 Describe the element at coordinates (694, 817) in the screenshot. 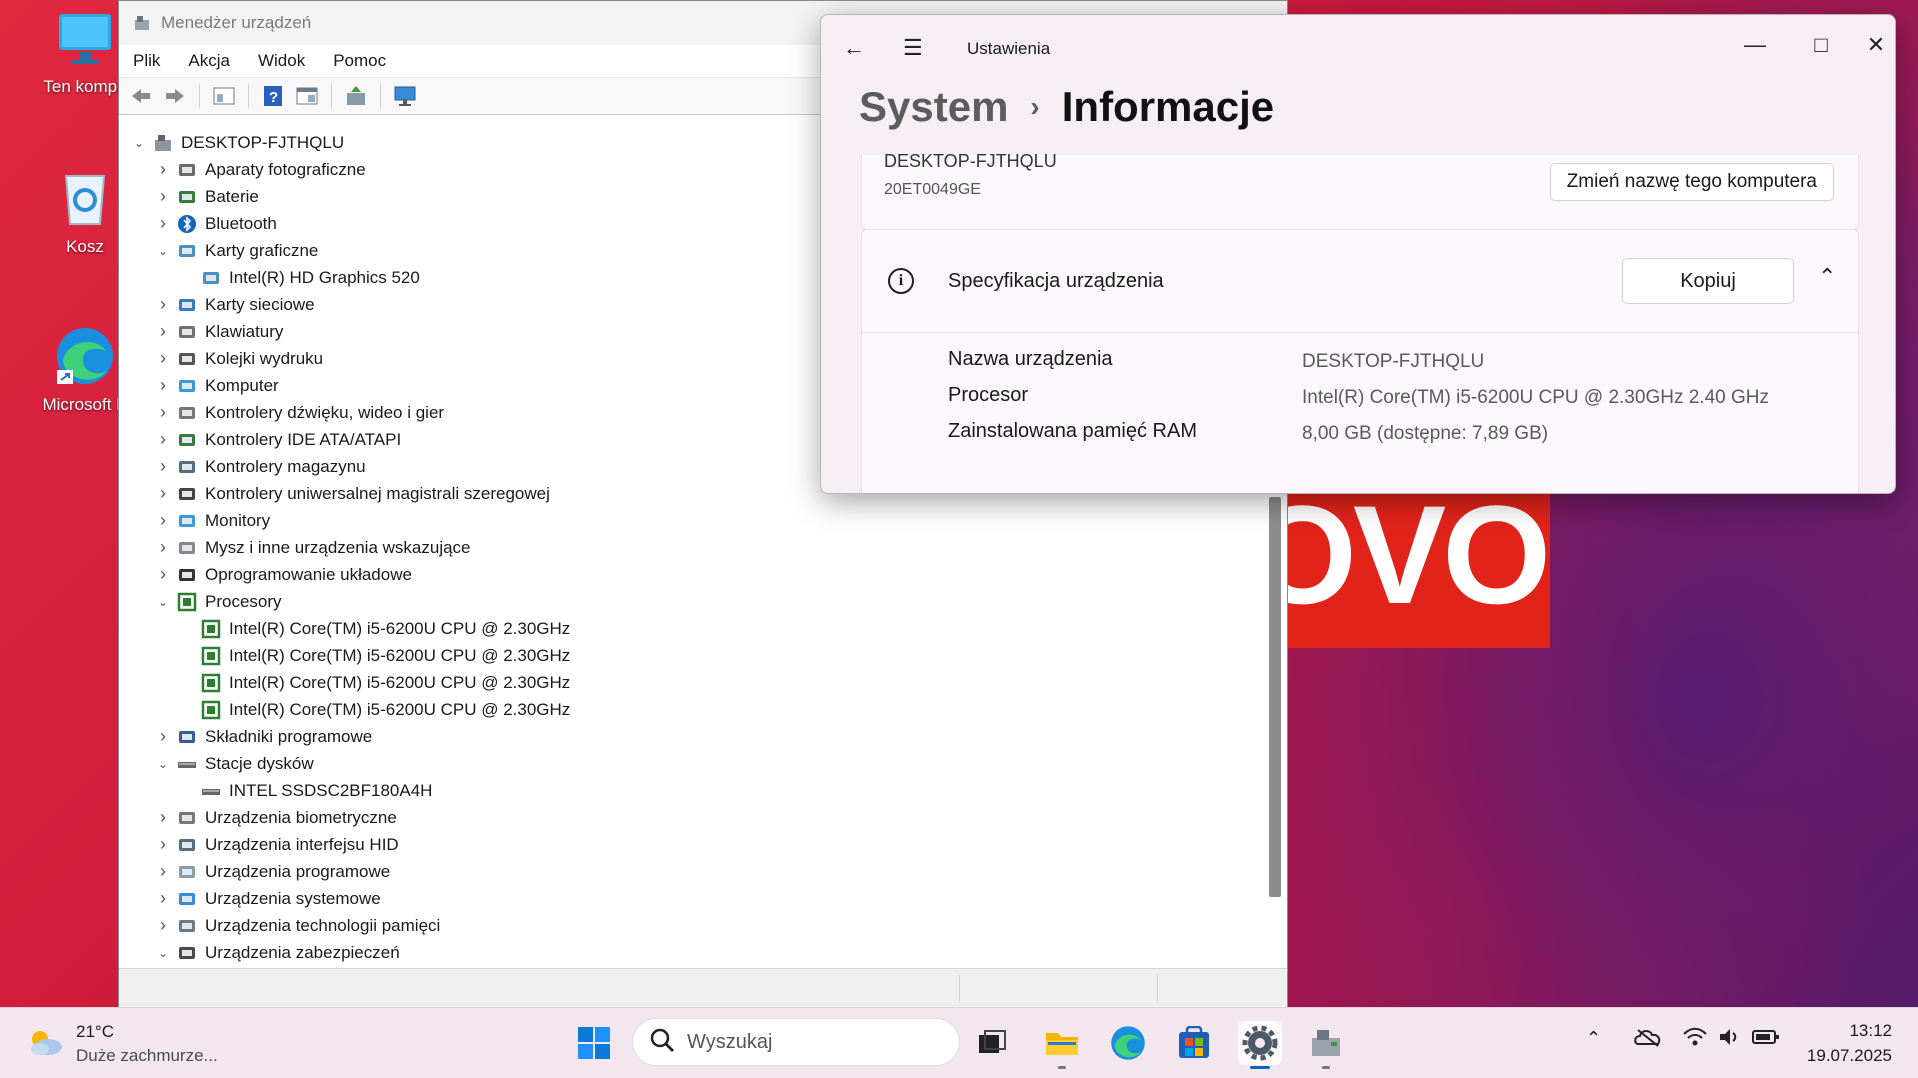

I see `device-category: › Urządzenia biometryczne` at that location.